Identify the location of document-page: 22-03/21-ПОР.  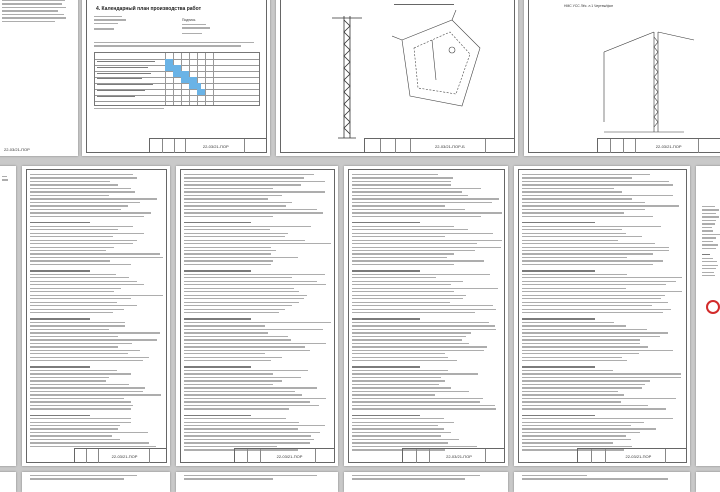
(39, 78).